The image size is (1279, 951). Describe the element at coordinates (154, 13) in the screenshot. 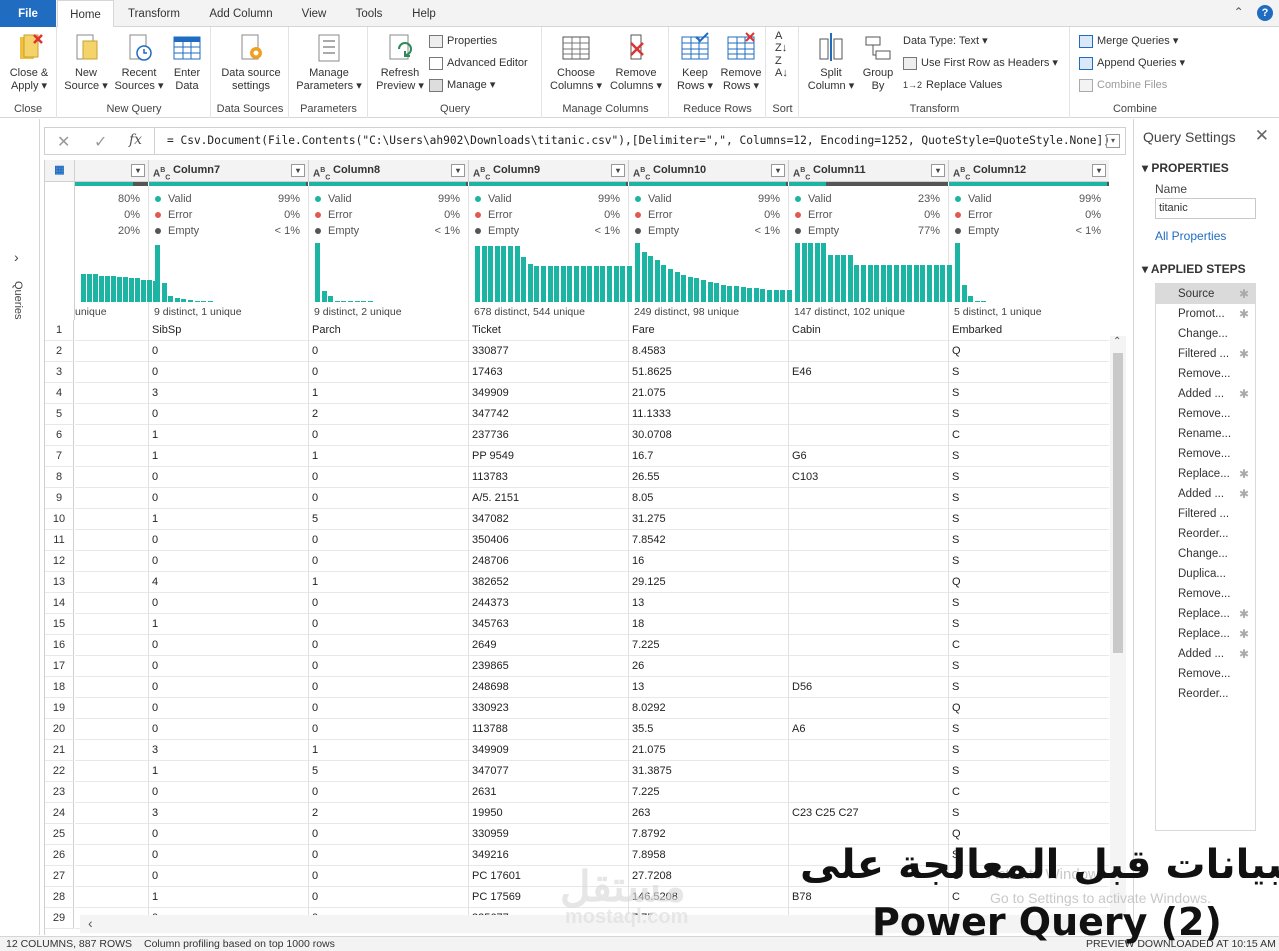

I see `tab-transform: Transform` at that location.